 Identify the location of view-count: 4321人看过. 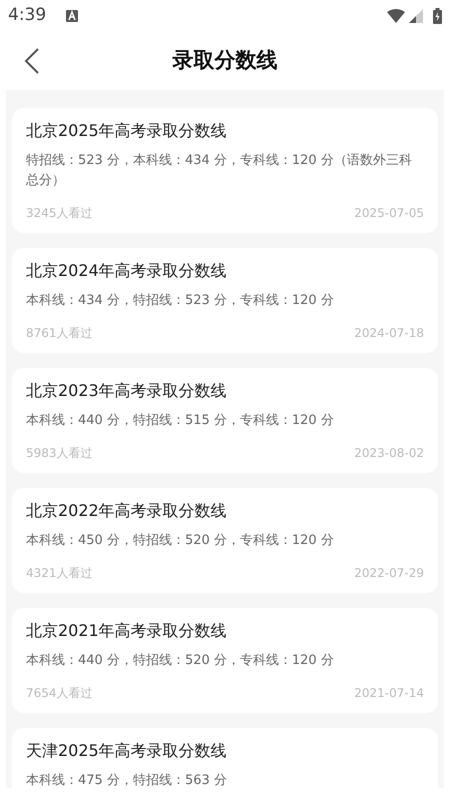
(59, 573).